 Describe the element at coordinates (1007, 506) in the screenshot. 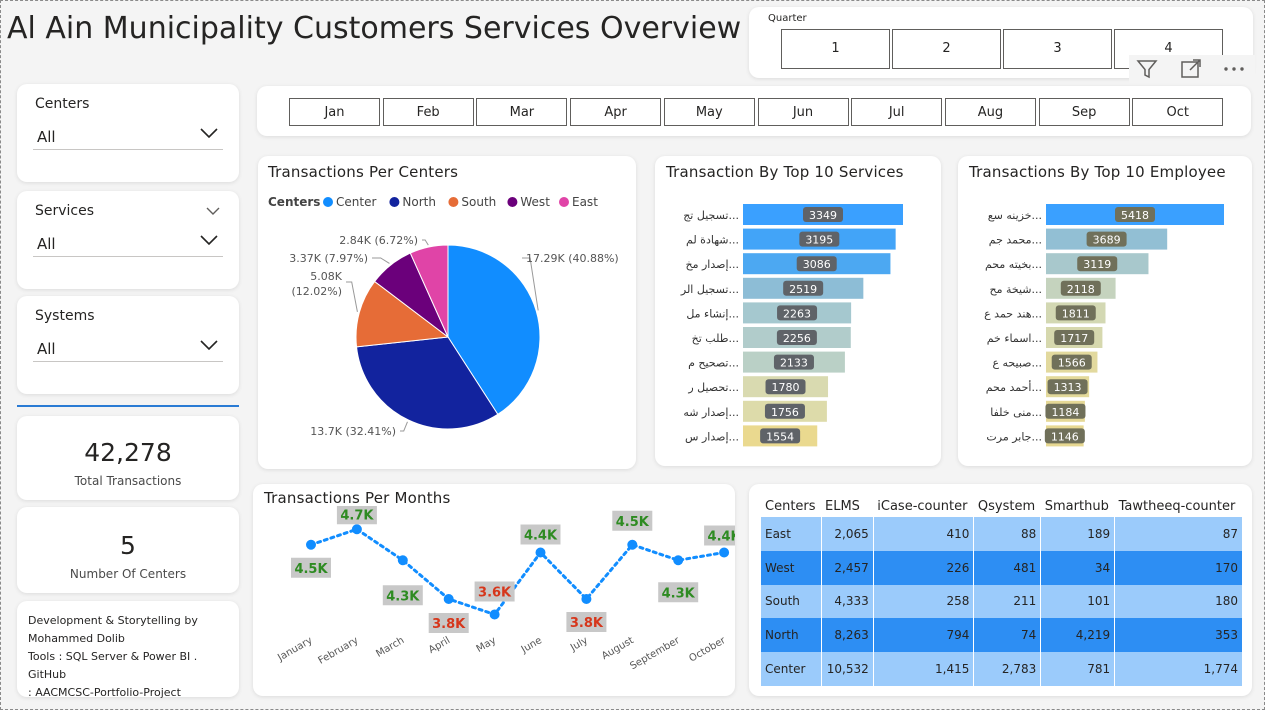

I see `column-header: Qsystem` at that location.